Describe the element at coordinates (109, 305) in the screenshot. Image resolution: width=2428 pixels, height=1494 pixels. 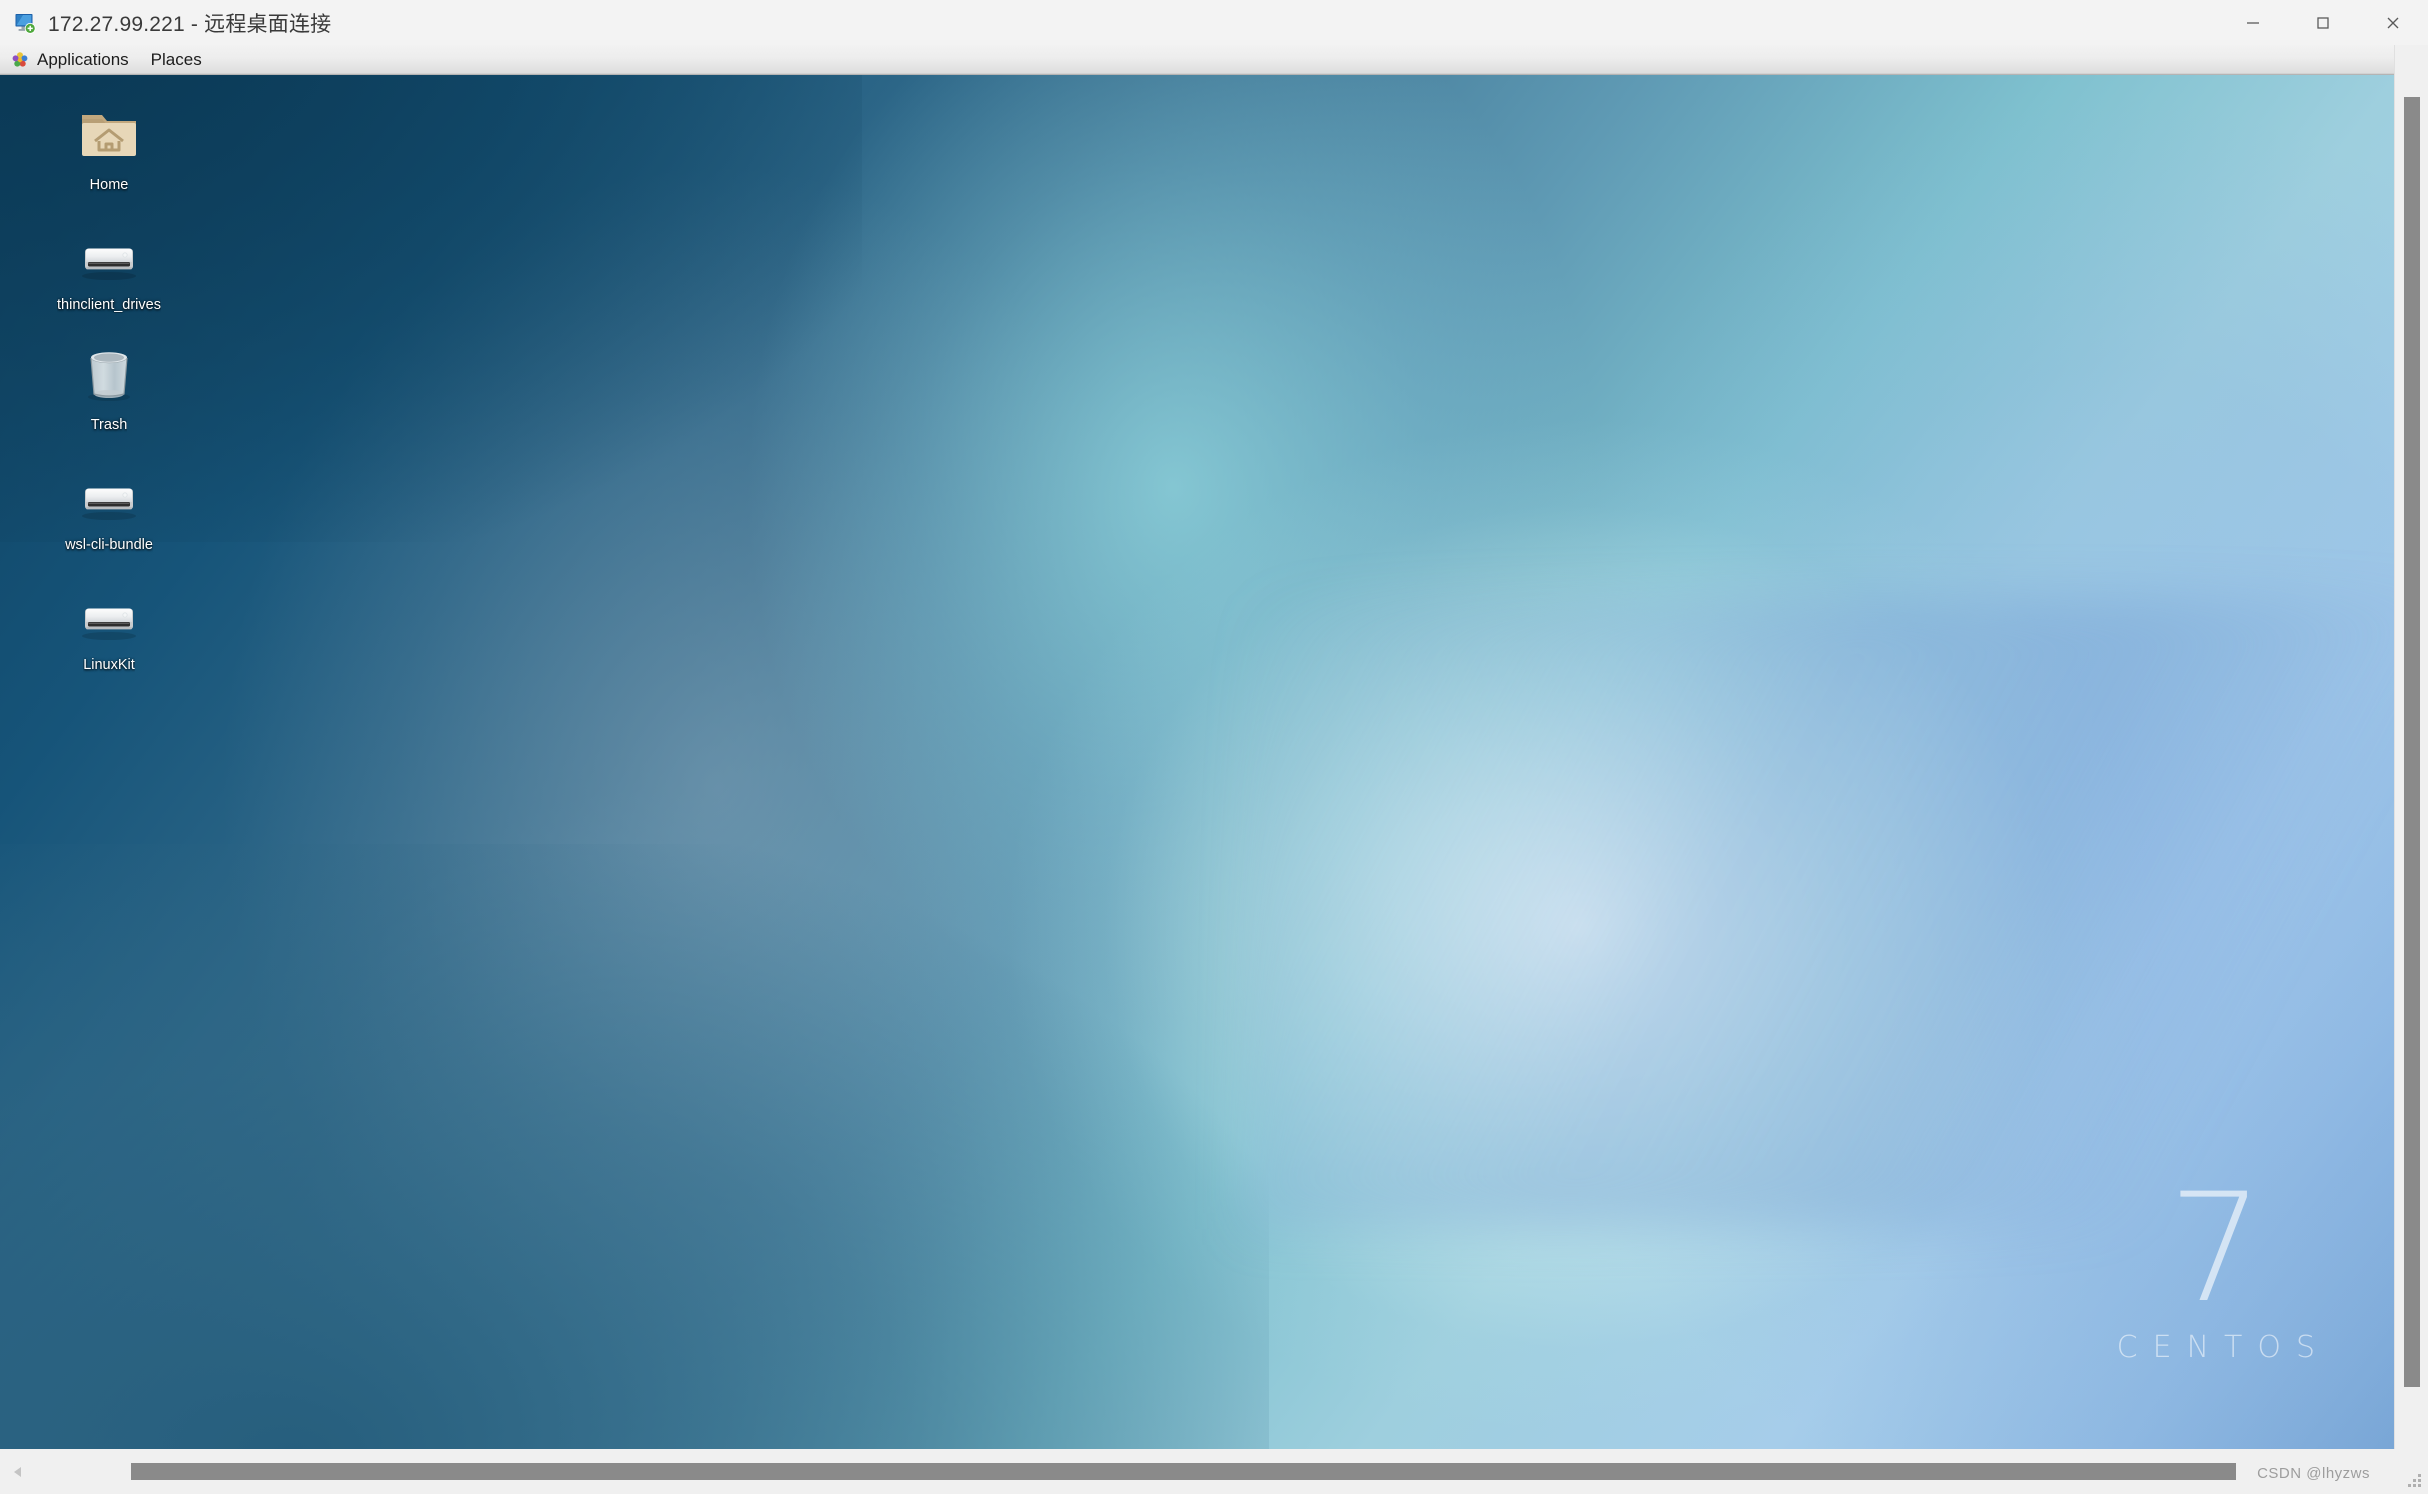
I see `desktop-icon-label: thinclient_drives` at that location.